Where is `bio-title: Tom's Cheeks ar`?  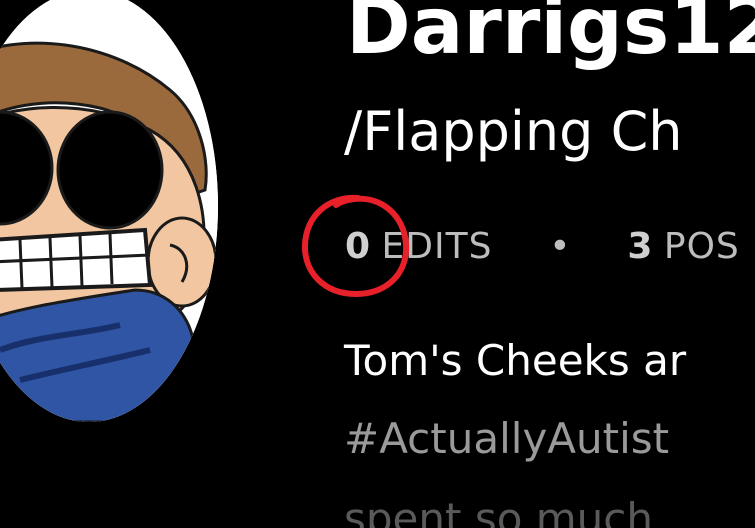
bio-title: Tom's Cheeks ar is located at coordinates (515, 360).